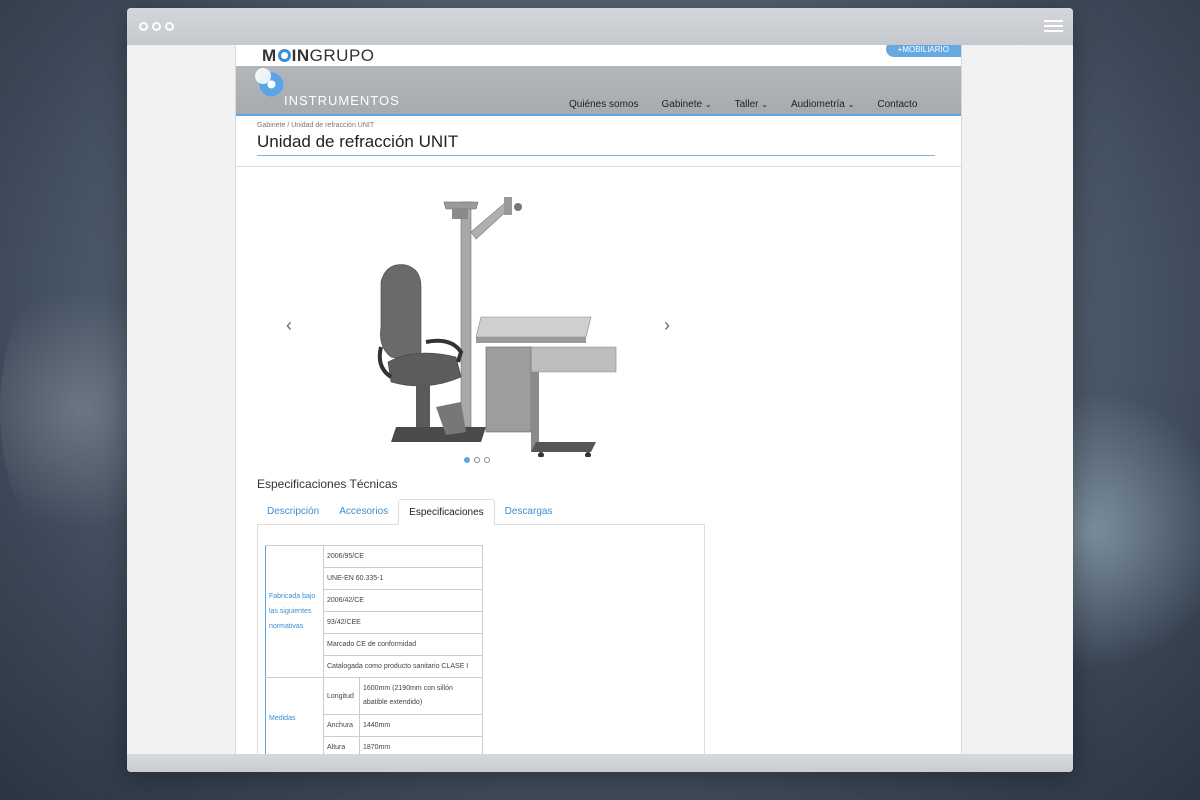 Image resolution: width=1200 pixels, height=800 pixels. What do you see at coordinates (446, 512) in the screenshot?
I see `tab-especificaciones: Especificaciones` at bounding box center [446, 512].